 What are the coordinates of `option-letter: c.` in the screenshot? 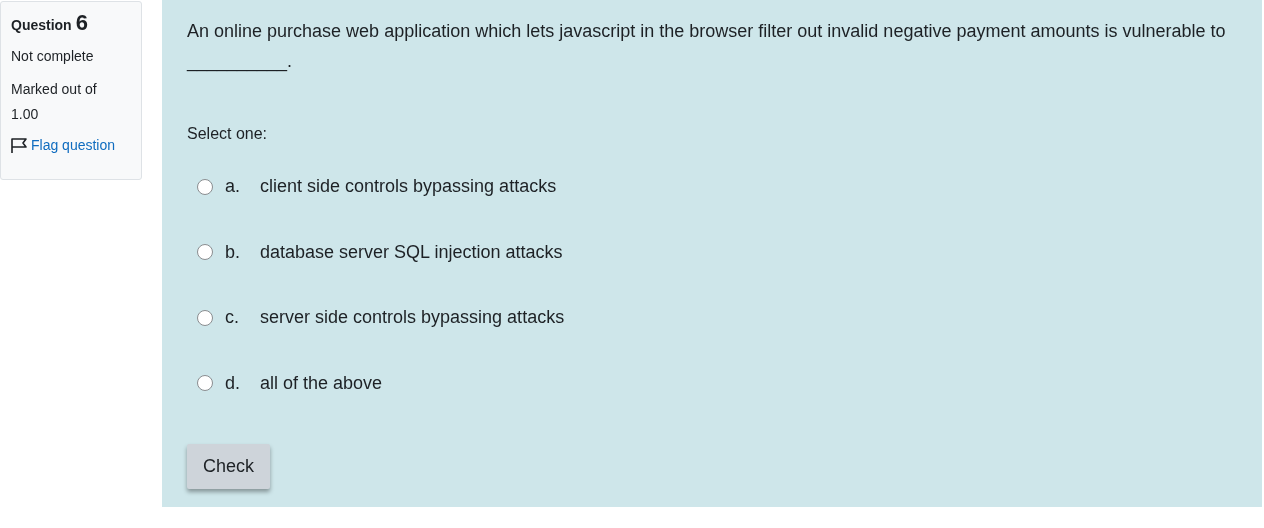 It's located at (232, 318).